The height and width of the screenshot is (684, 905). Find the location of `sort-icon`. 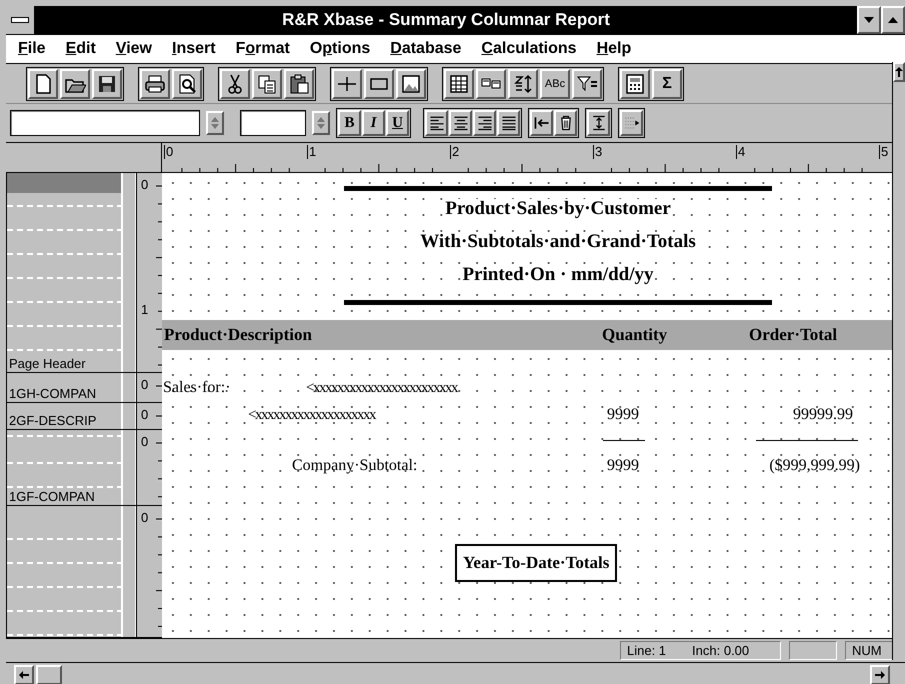

sort-icon is located at coordinates (523, 83).